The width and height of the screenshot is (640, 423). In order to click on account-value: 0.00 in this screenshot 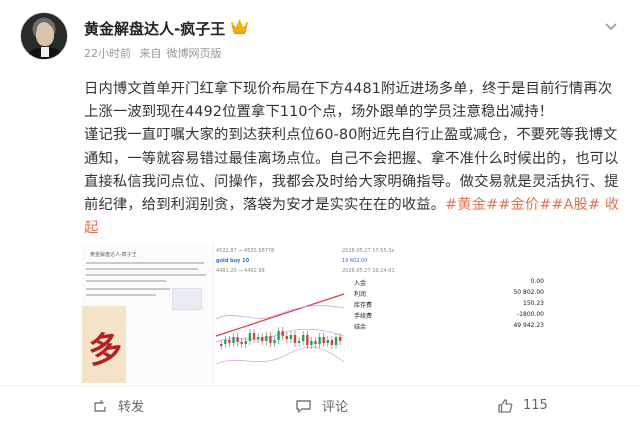, I will do `click(537, 281)`.